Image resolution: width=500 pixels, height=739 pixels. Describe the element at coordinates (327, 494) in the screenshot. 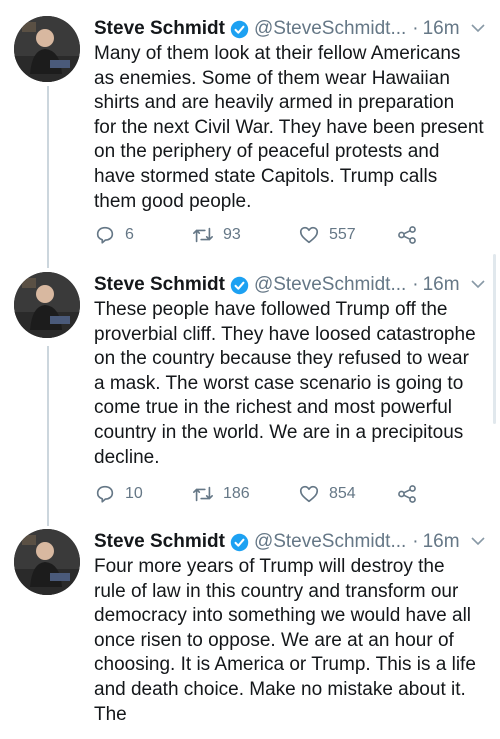

I see `like-button: 854` at that location.